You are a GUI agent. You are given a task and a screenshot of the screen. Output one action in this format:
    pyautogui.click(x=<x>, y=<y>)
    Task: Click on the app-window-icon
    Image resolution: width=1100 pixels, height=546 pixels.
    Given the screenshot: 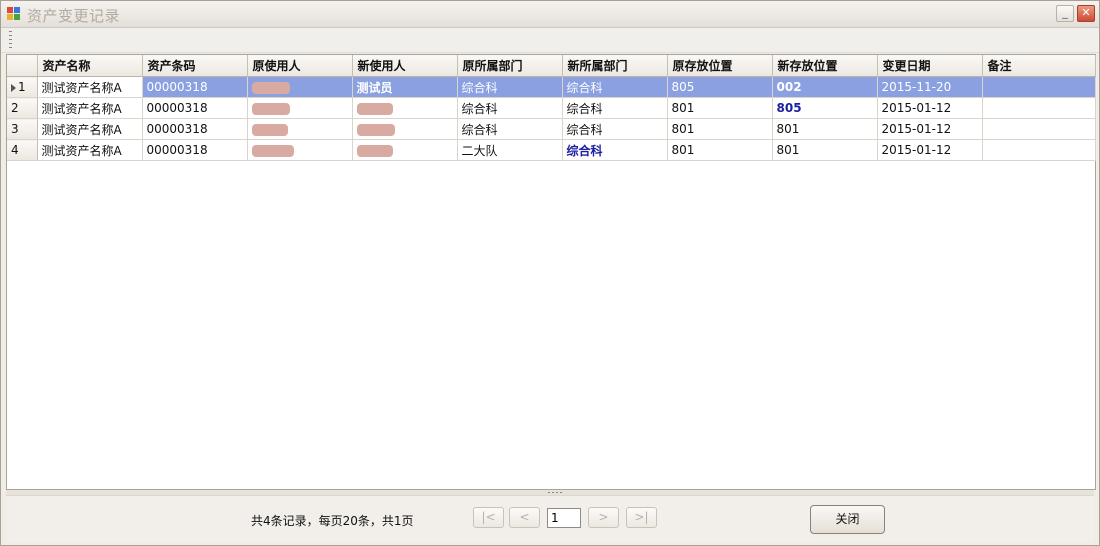 What is the action you would take?
    pyautogui.click(x=14, y=14)
    